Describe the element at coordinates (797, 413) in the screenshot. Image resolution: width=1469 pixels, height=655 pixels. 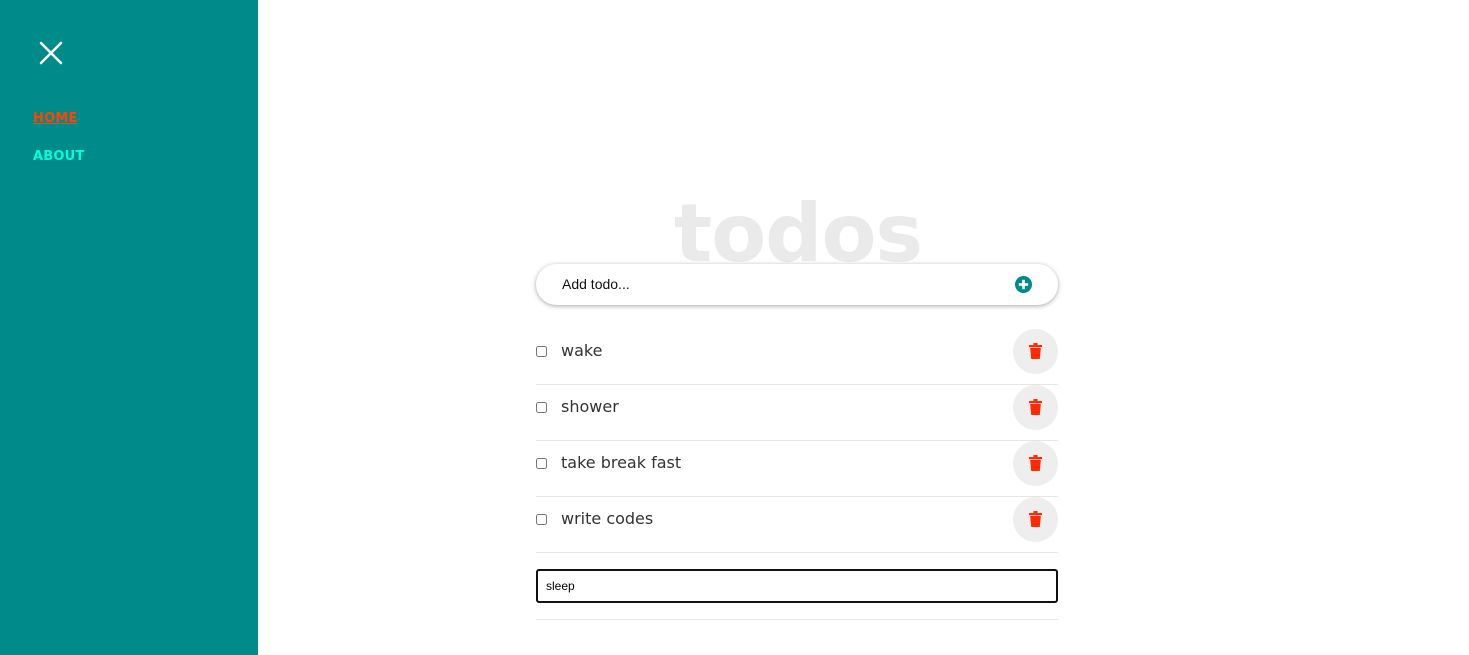
I see `todo-item: shower` at that location.